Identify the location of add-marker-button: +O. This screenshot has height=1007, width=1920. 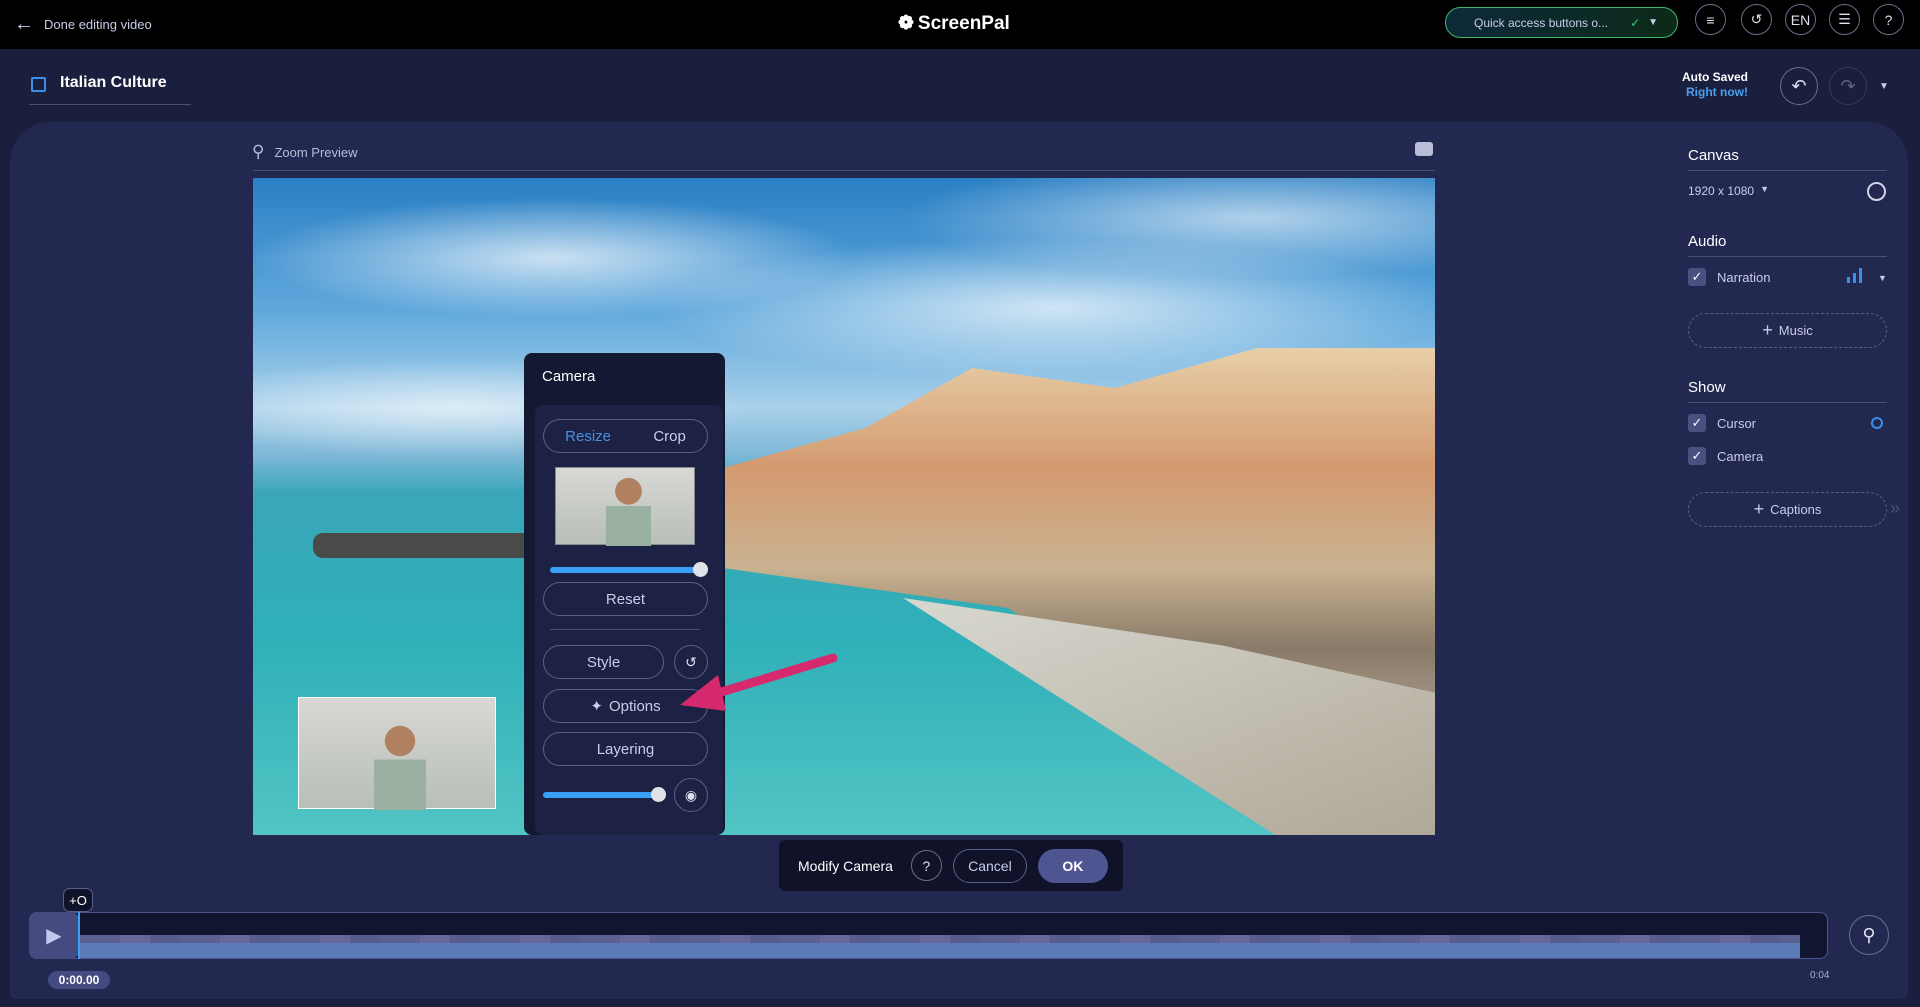
(78, 900).